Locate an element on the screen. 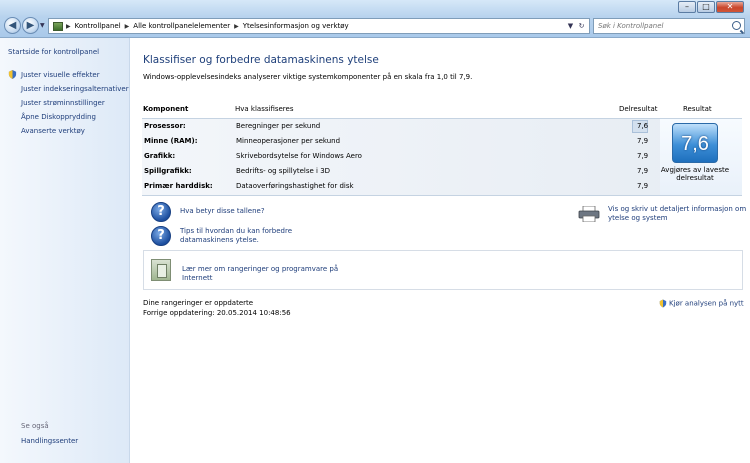  sidebar-item-disk-cleanup: Åpne Diskopprydding is located at coordinates (58, 117).